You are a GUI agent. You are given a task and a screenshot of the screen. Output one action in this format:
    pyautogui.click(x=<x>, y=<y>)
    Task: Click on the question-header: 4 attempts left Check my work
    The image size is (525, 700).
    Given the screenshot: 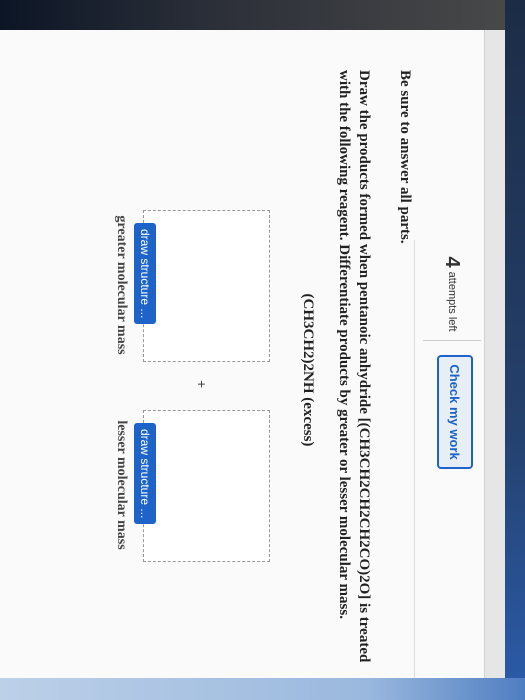 What is the action you would take?
    pyautogui.click(x=449, y=459)
    